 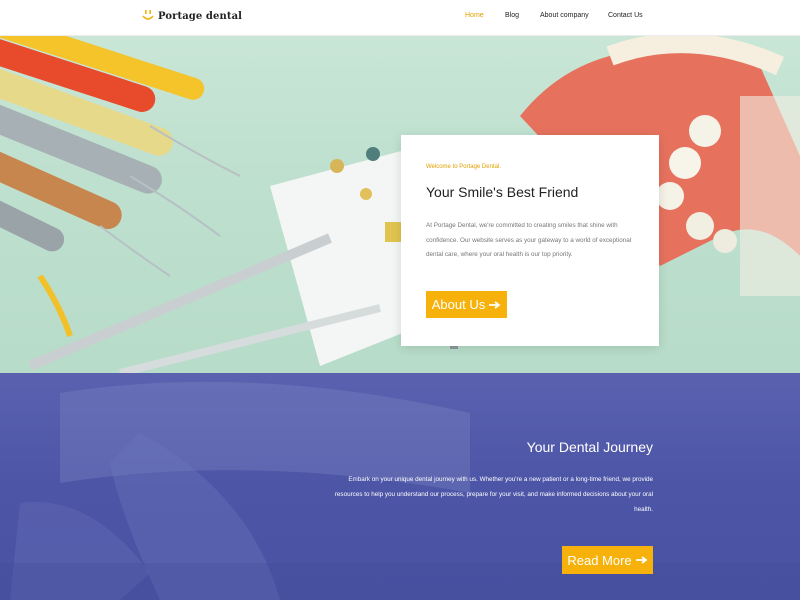 I want to click on nav-about-company: About company, so click(x=564, y=15).